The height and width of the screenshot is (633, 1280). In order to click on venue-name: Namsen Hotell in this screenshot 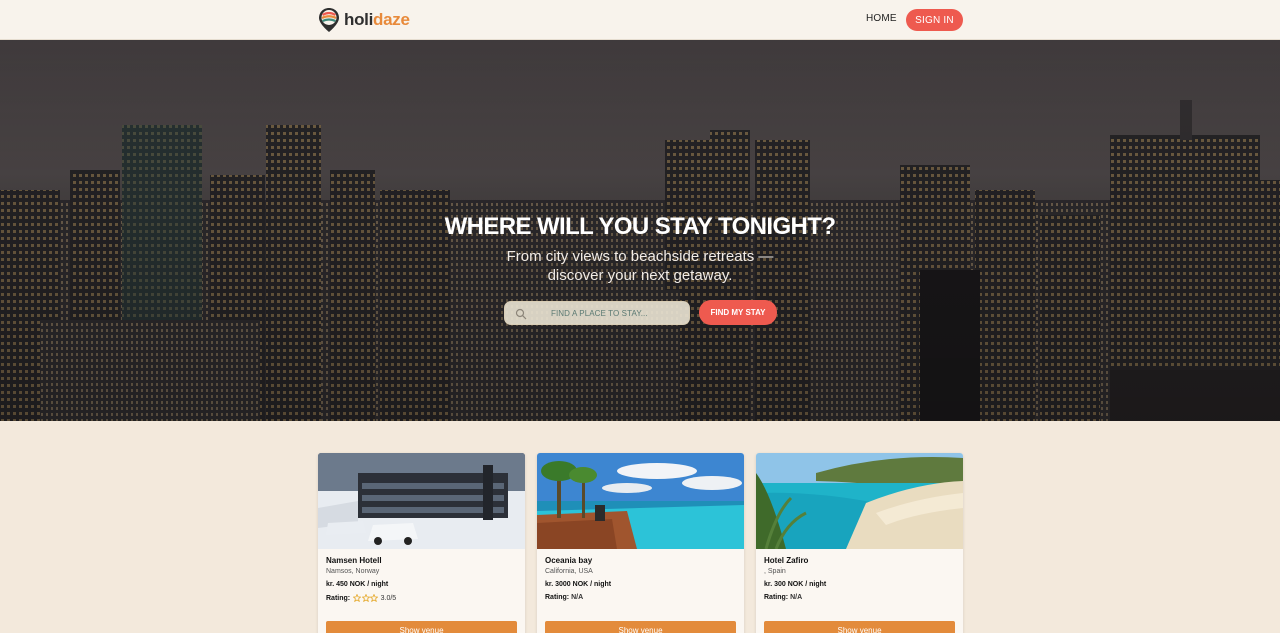, I will do `click(354, 560)`.